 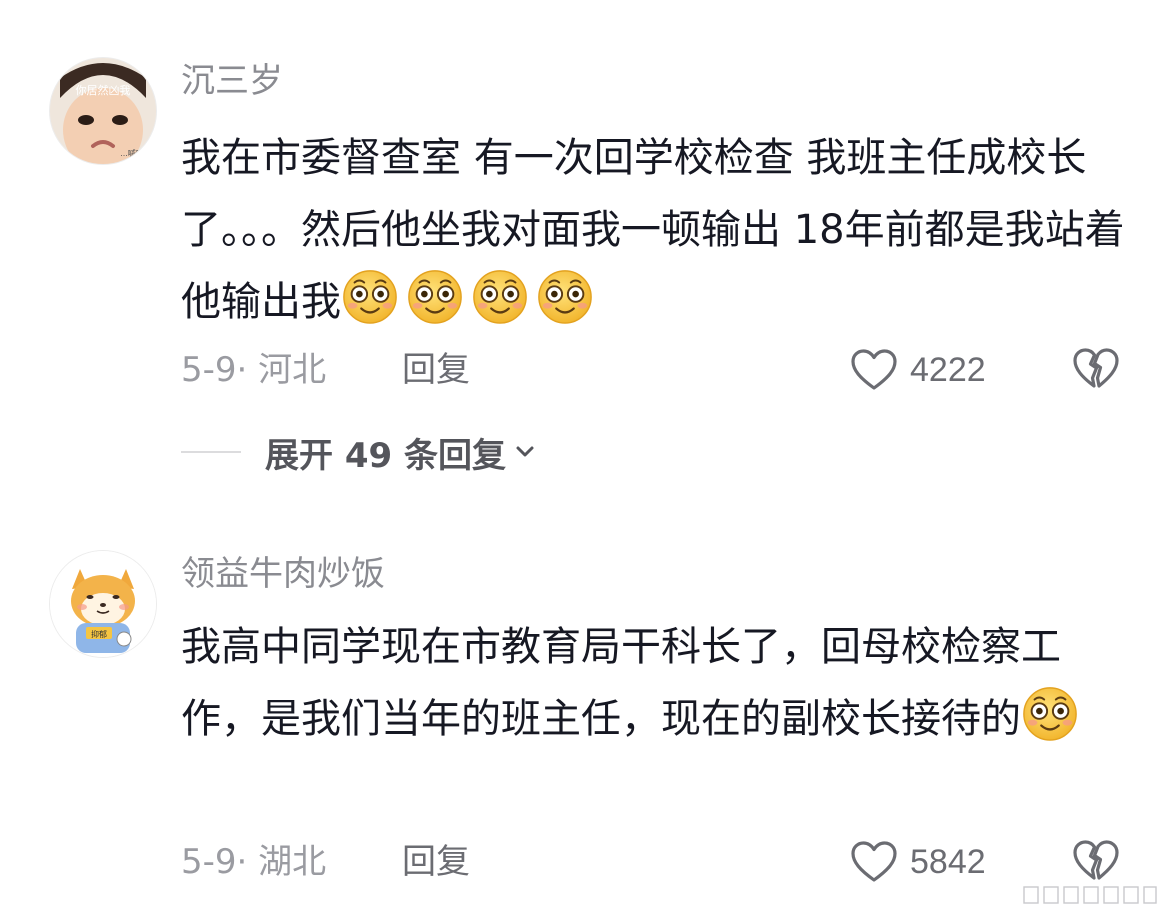 What do you see at coordinates (211, 452) in the screenshot?
I see `divider` at bounding box center [211, 452].